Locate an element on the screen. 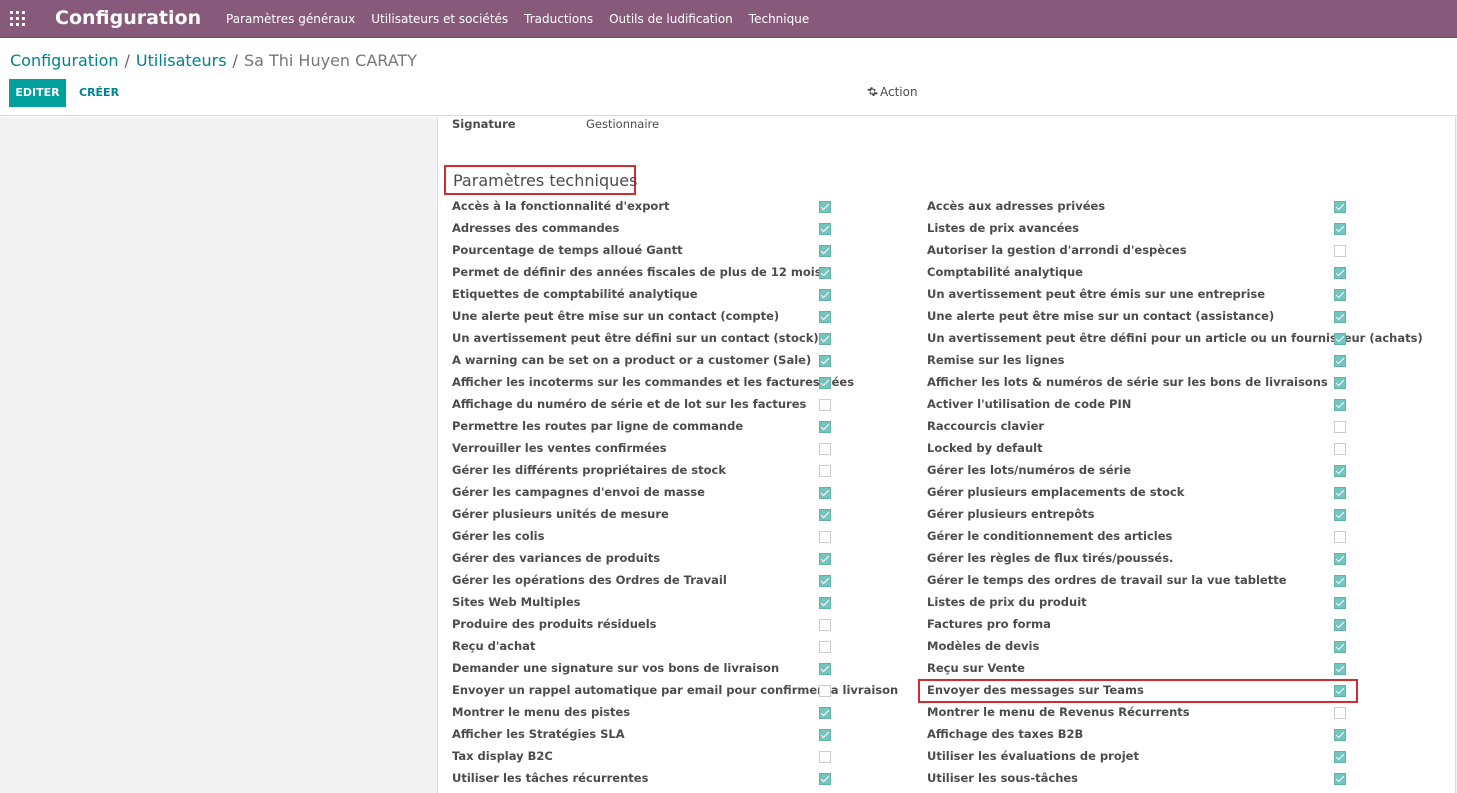  setting-label: Montrer le menu des pistes is located at coordinates (541, 712).